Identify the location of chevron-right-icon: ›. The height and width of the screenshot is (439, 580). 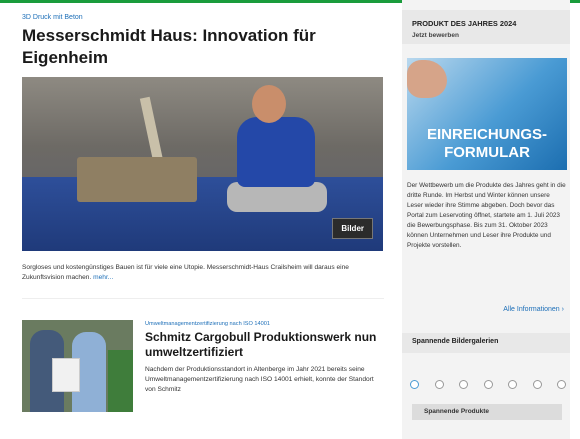
(562, 309).